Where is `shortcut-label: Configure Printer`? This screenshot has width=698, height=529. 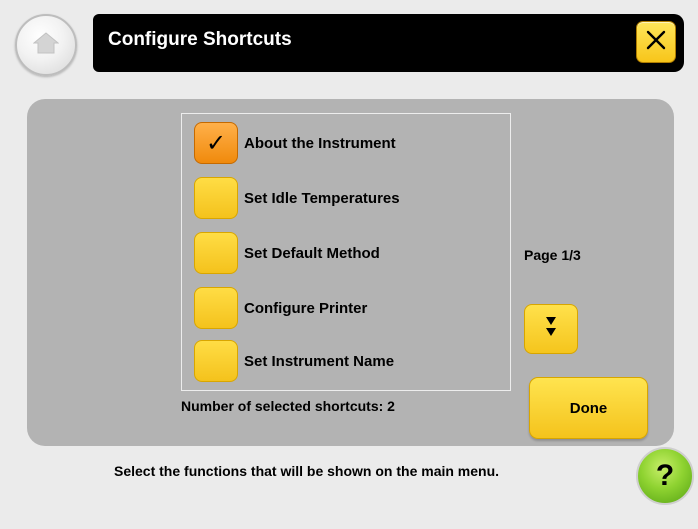
shortcut-label: Configure Printer is located at coordinates (306, 308).